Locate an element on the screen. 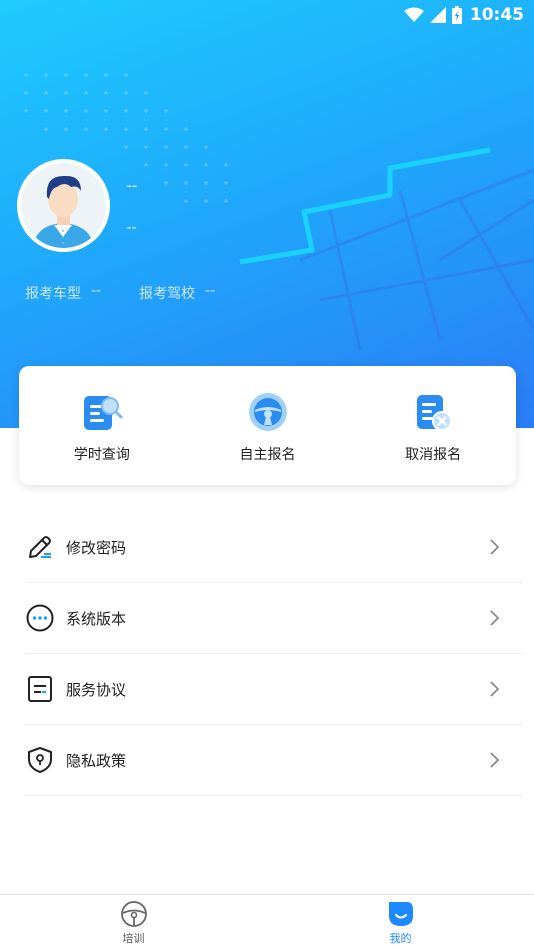 The image size is (534, 950). self-registration-button: 自主报名 is located at coordinates (268, 425).